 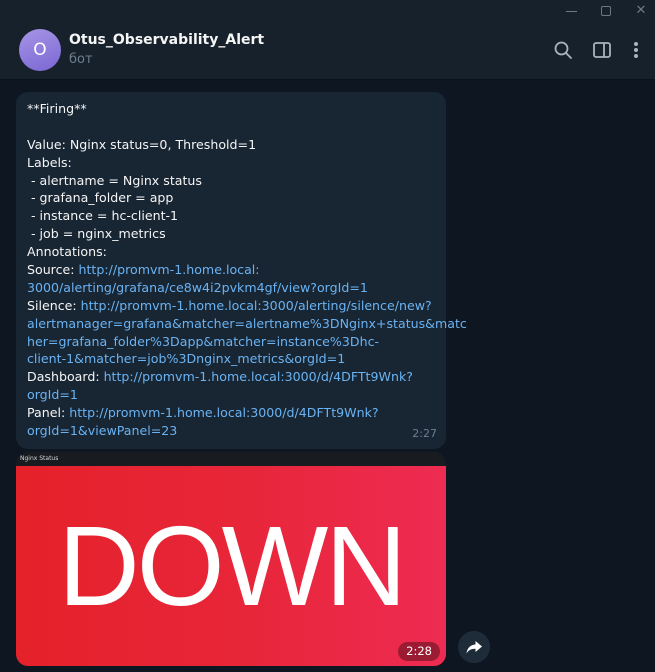 I want to click on line-label: Silence:, so click(x=54, y=305).